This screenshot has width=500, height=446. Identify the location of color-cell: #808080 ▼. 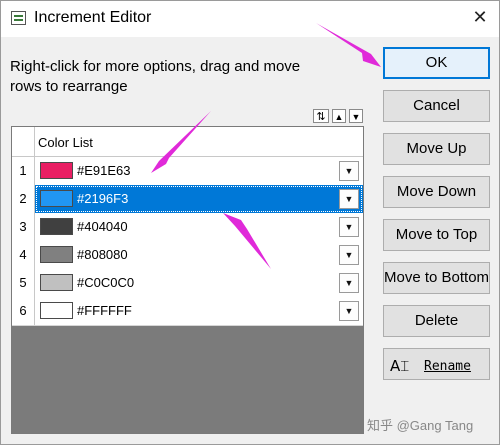
(199, 255).